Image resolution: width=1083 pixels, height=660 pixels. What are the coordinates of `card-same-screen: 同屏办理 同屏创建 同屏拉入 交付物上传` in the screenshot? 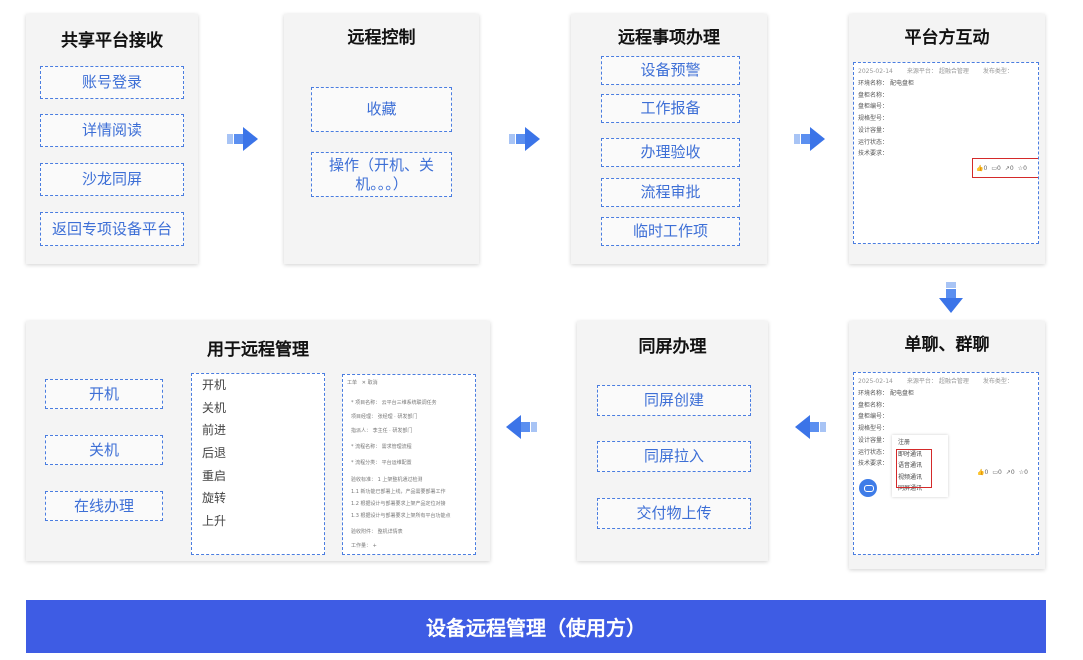 It's located at (672, 441).